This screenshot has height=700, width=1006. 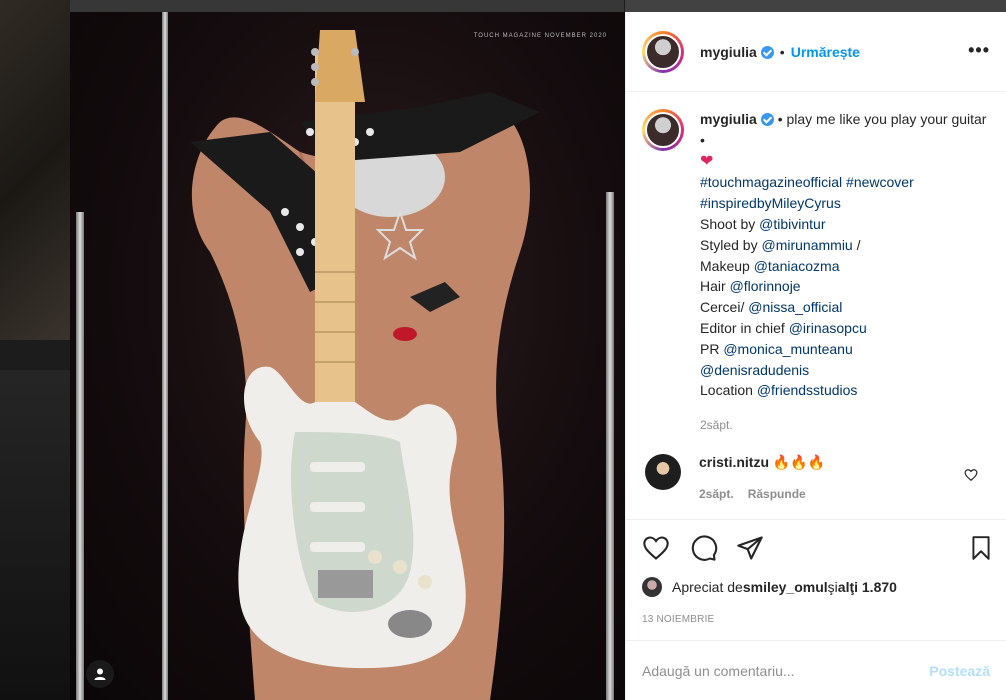 I want to click on post-date: 13 NOIEMBRIE, so click(x=678, y=619).